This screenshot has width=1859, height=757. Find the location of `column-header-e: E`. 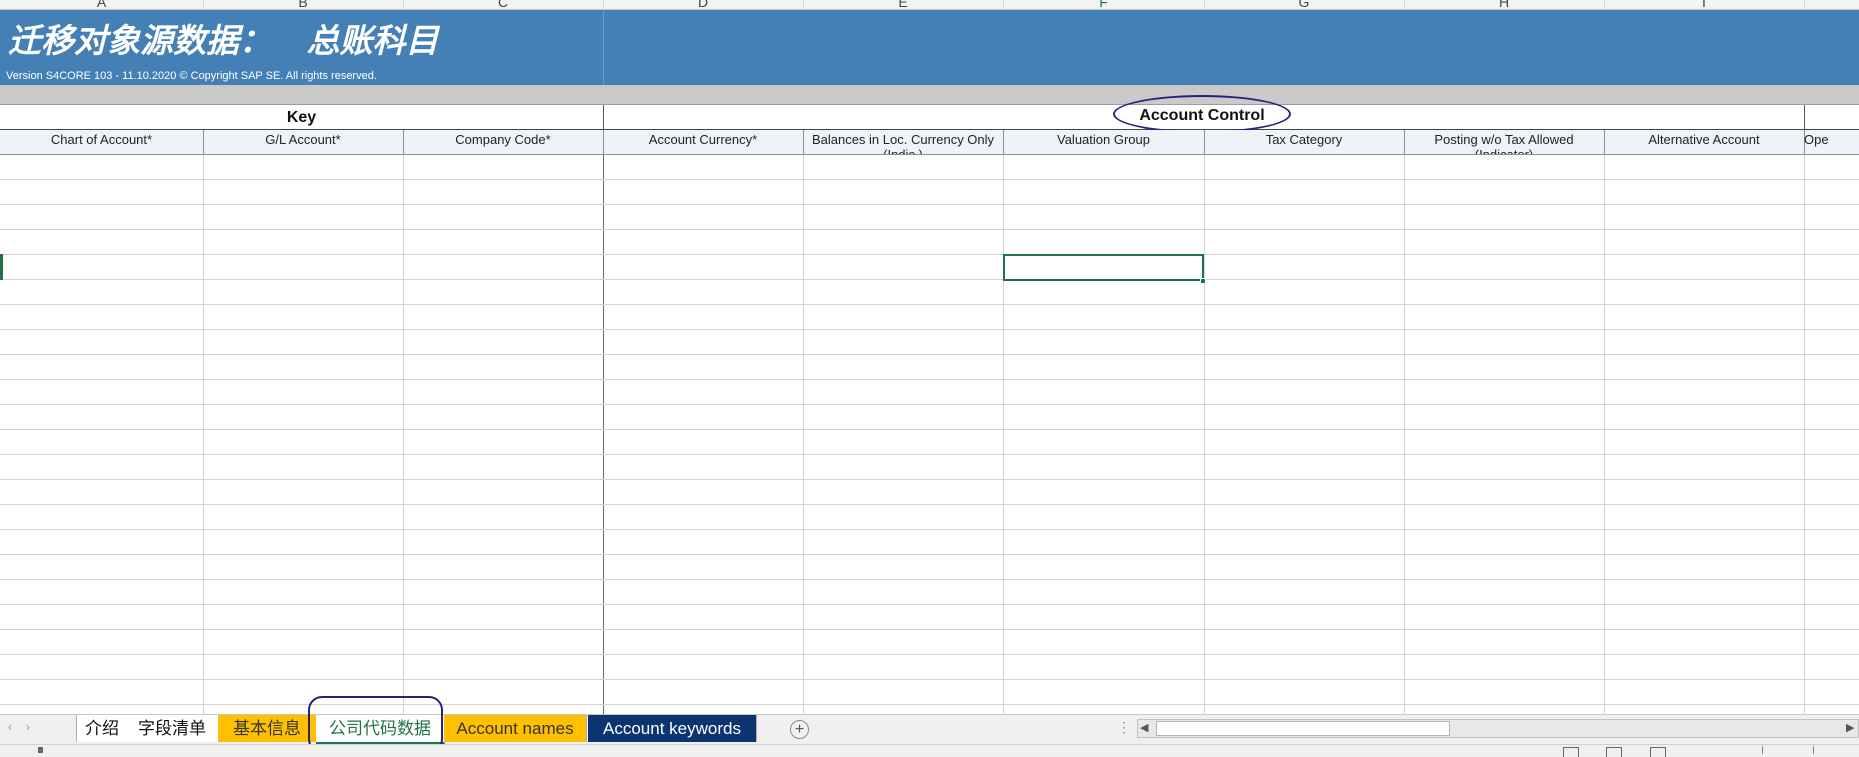

column-header-e: E is located at coordinates (903, 4).